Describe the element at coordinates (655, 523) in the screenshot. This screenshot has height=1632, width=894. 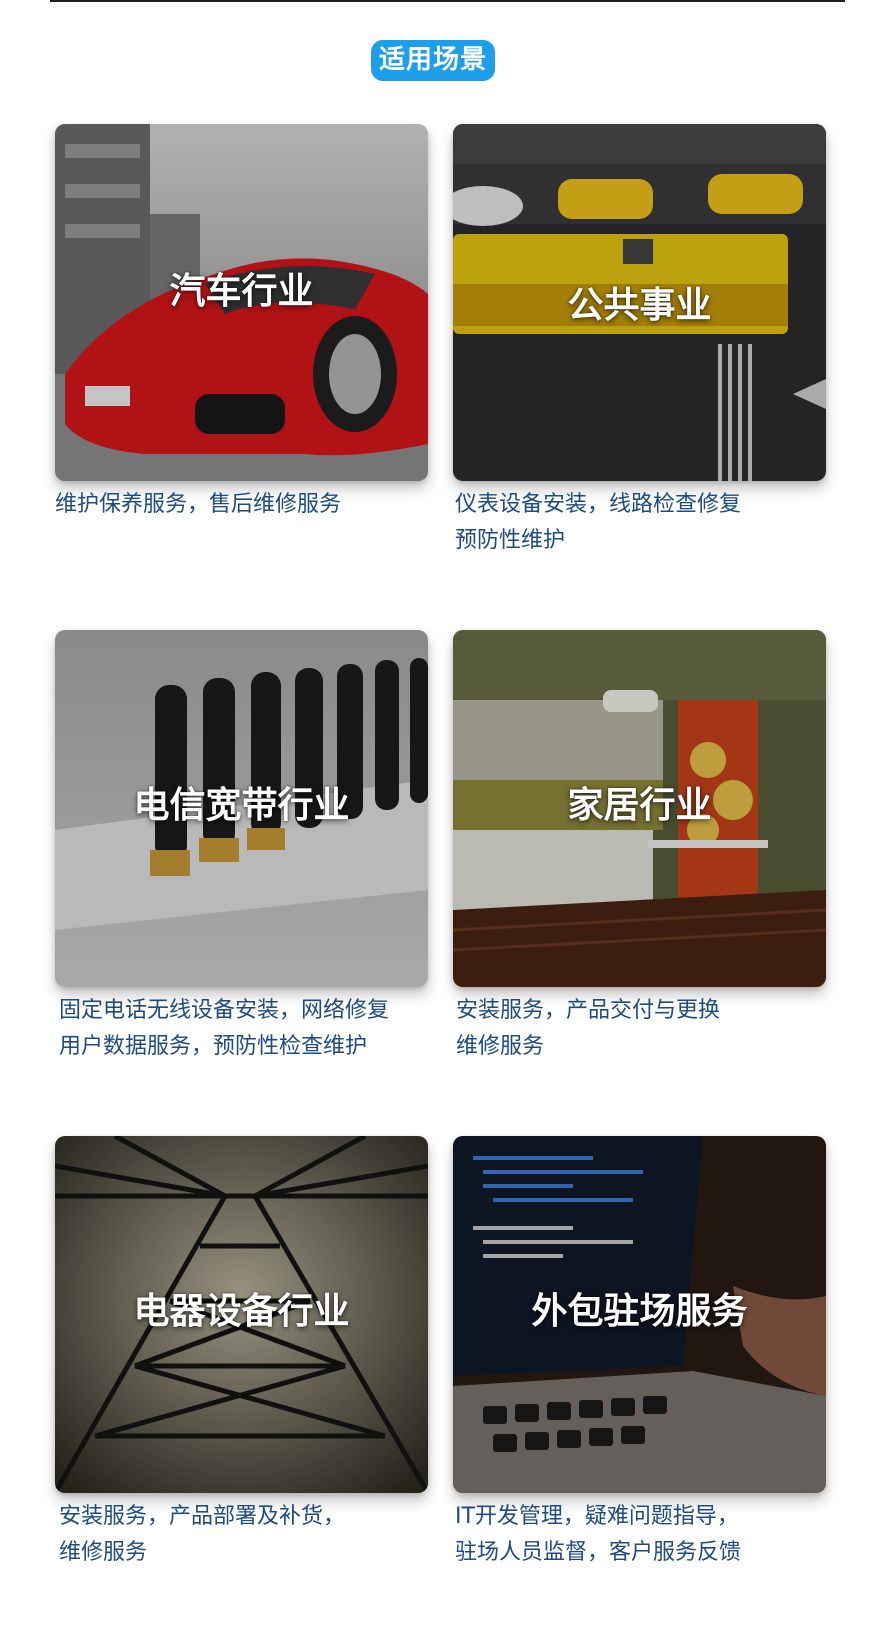
I see `scene-description-utilities: 仪表设备安装，线路检查修复 预防性维护` at that location.